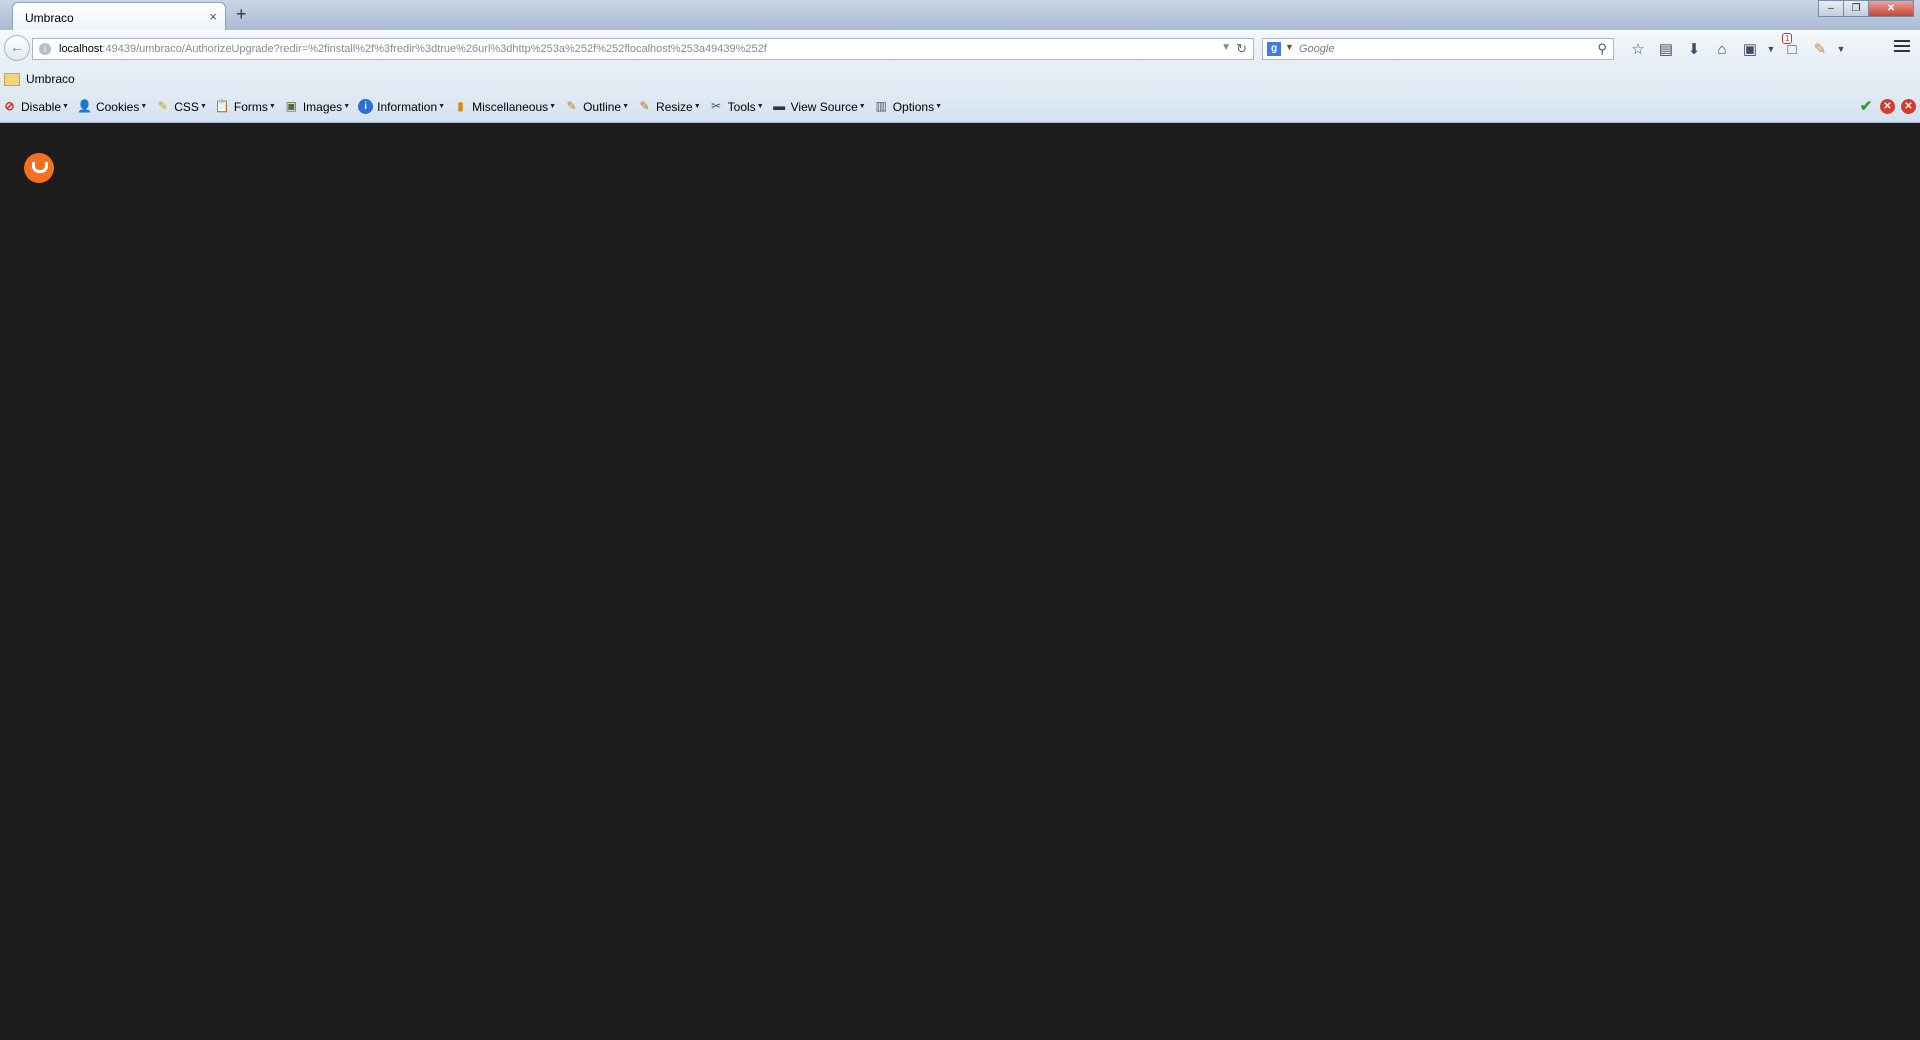  What do you see at coordinates (41, 106) in the screenshot?
I see `devtool-label: Disable` at bounding box center [41, 106].